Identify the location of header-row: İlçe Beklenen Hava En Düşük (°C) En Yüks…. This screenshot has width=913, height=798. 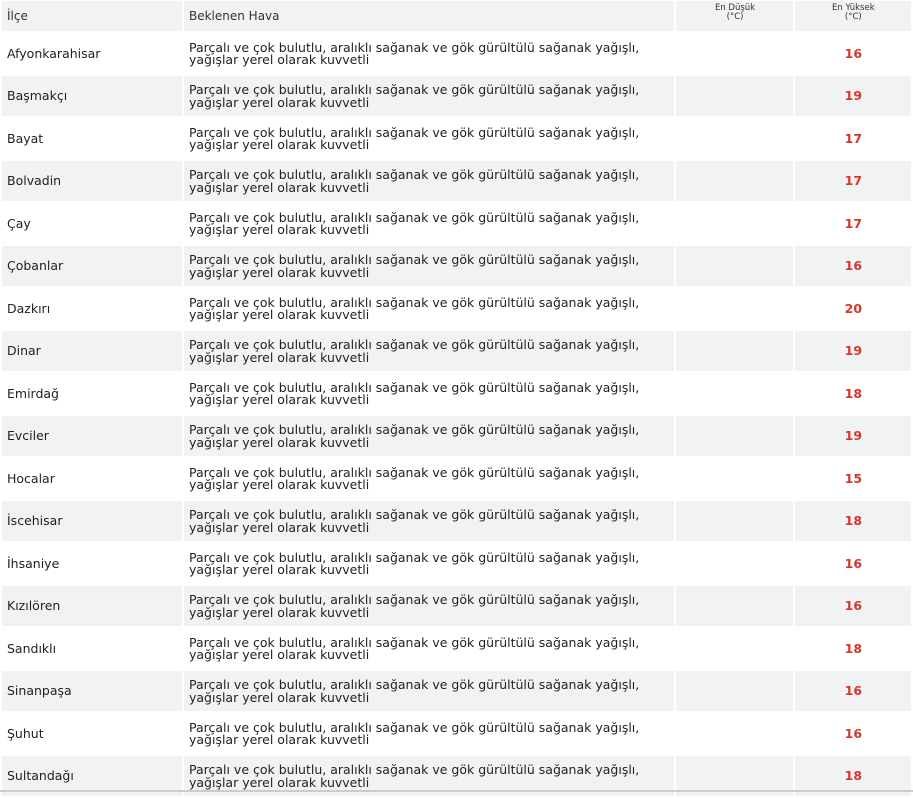
(456, 16).